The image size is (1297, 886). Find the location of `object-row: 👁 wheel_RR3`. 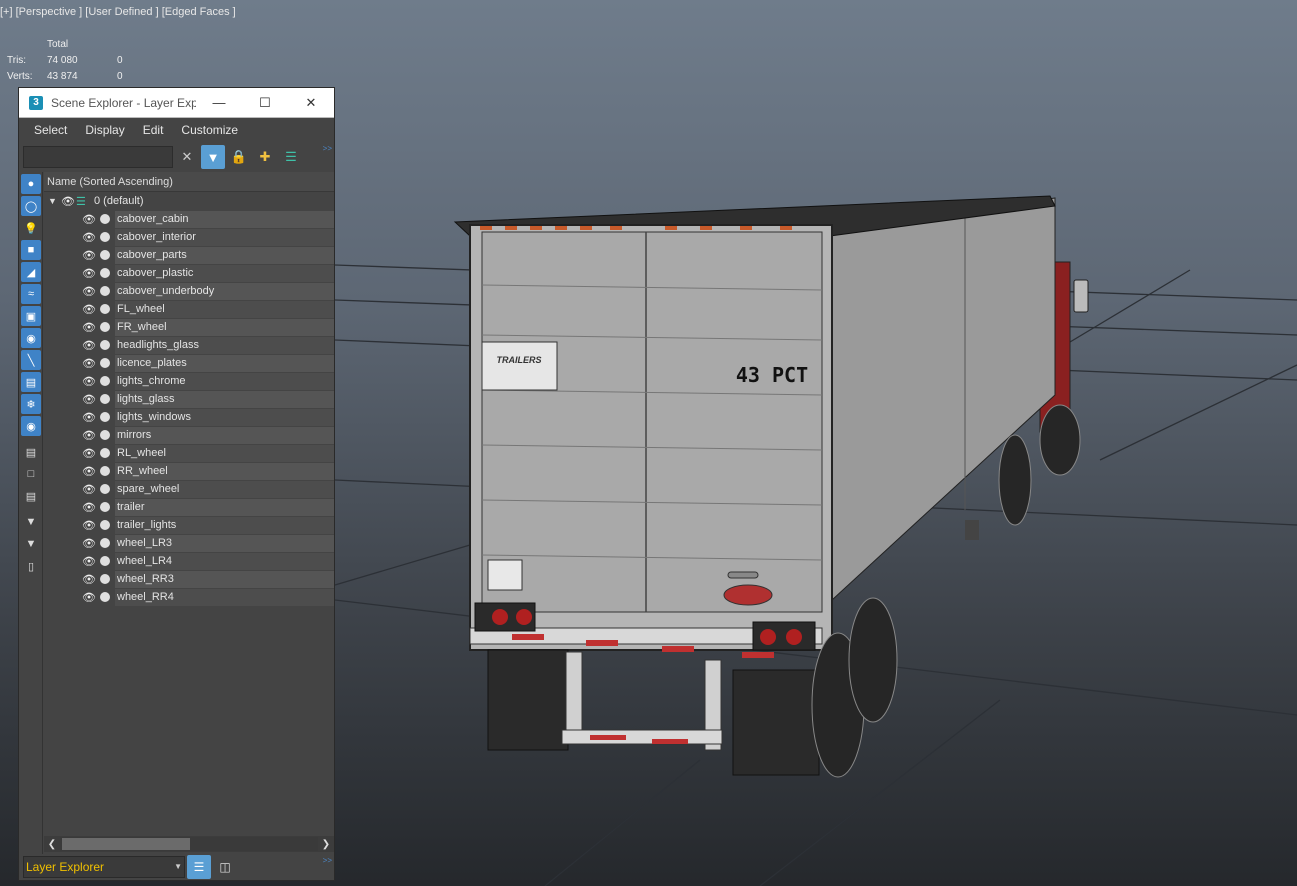

object-row: 👁 wheel_RR3 is located at coordinates (189, 579).